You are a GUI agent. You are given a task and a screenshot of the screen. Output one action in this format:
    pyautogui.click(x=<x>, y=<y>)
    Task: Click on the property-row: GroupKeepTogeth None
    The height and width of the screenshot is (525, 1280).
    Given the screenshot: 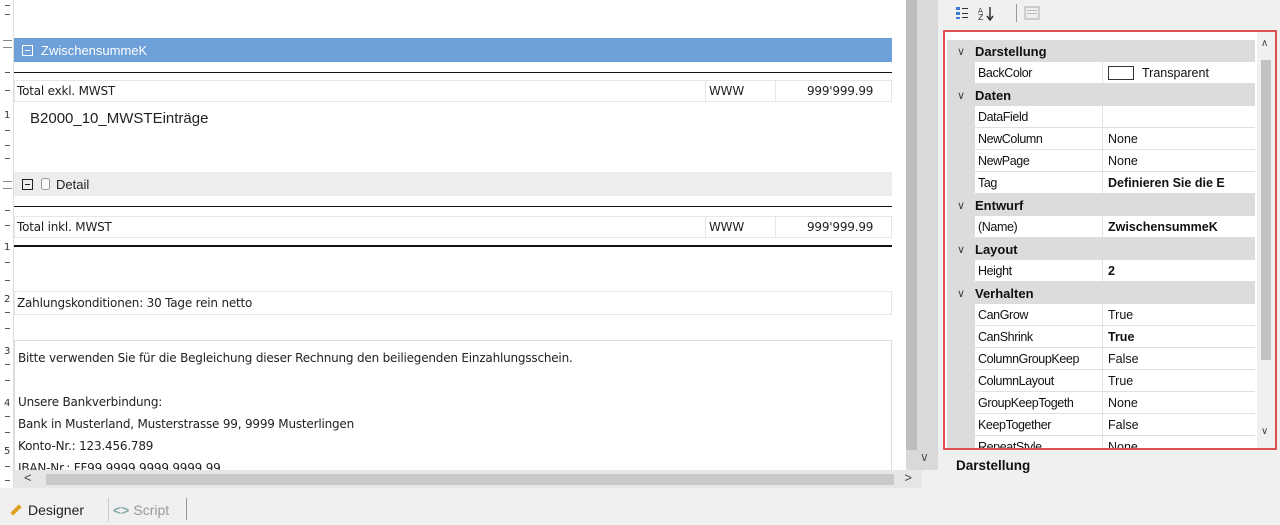 What is the action you would take?
    pyautogui.click(x=1101, y=403)
    